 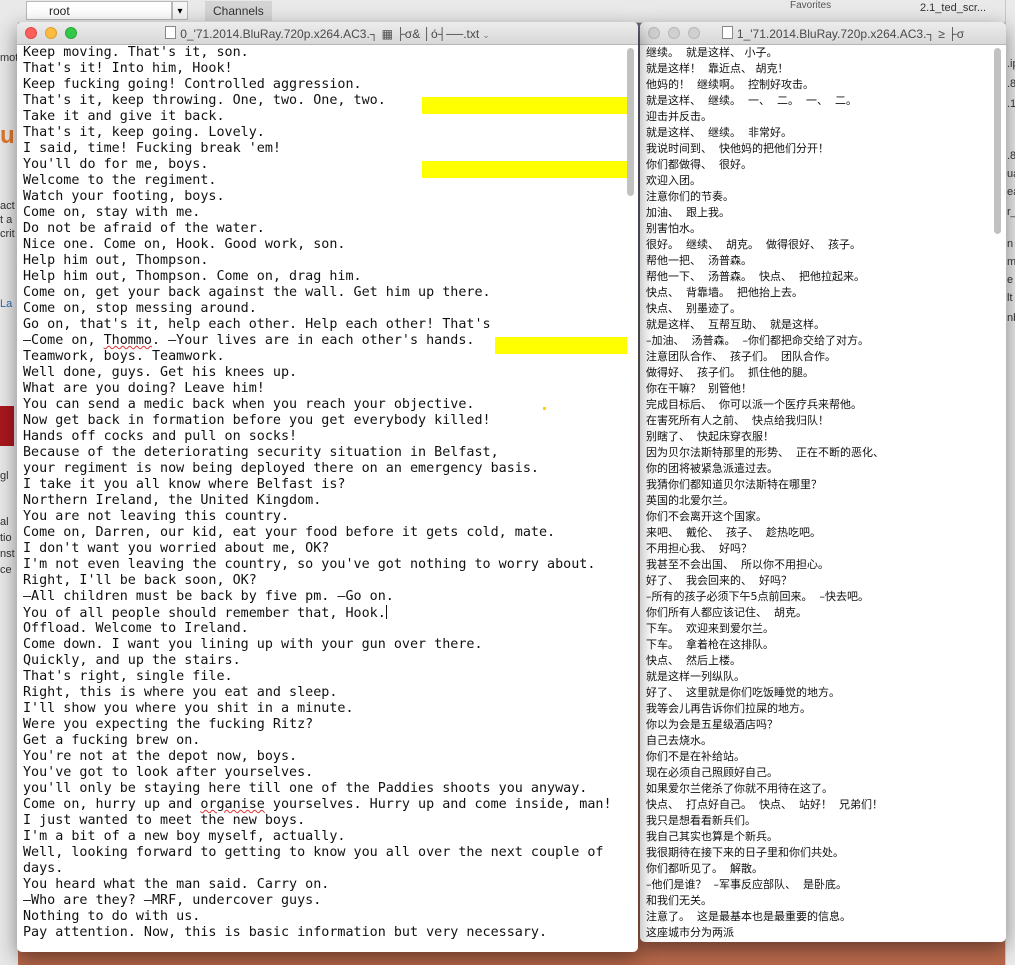 I want to click on text-line: Right, I'll be back soon, OK?, so click(x=140, y=580).